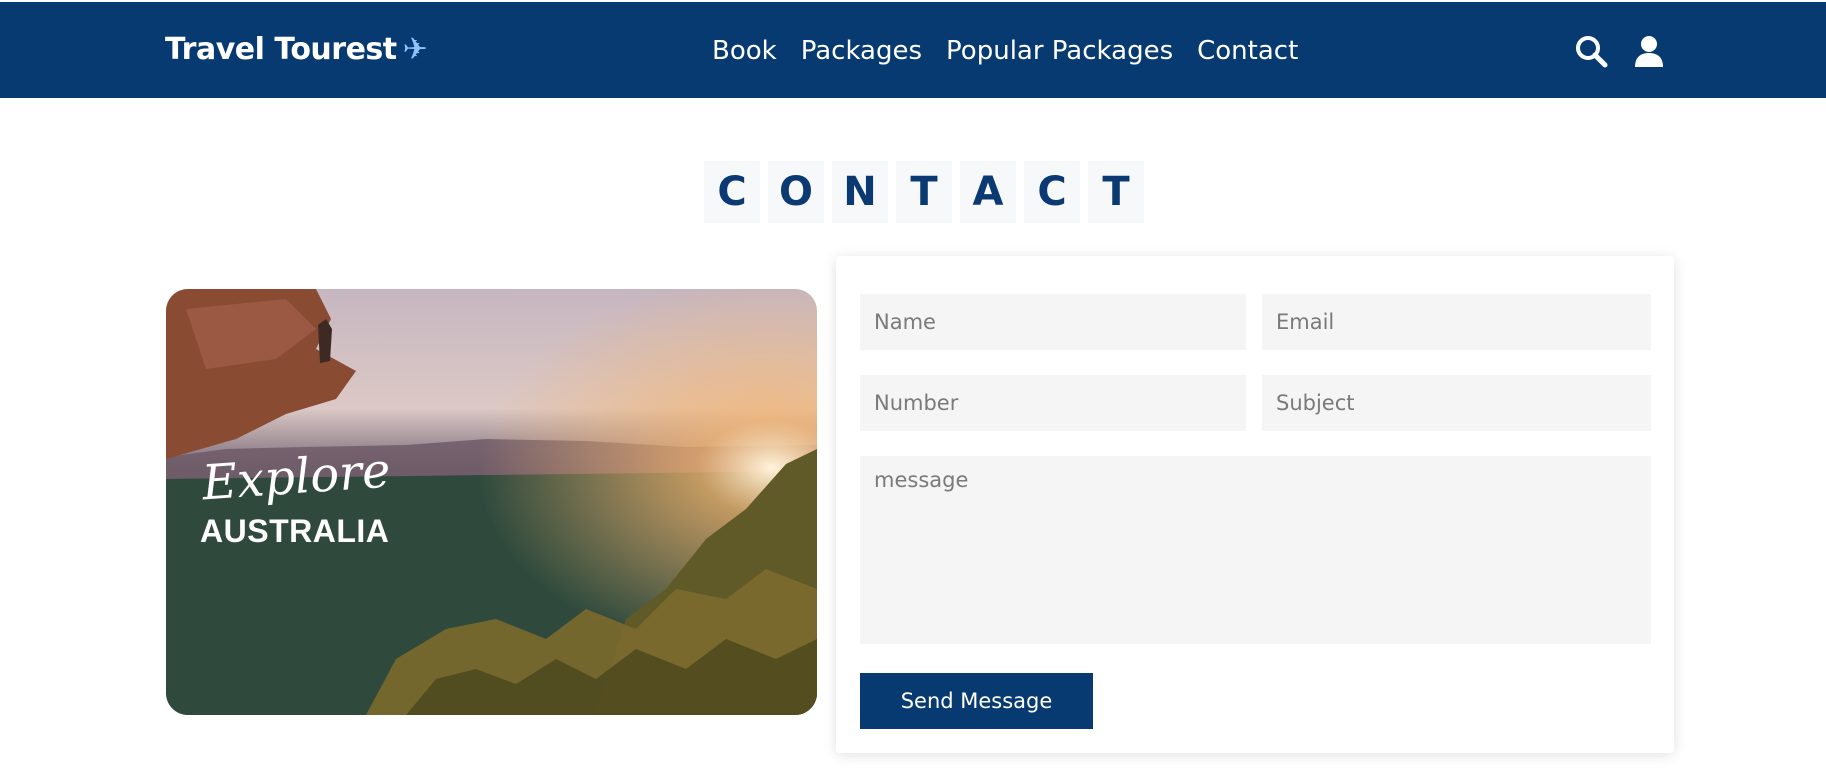 Image resolution: width=1826 pixels, height=783 pixels. What do you see at coordinates (281, 49) in the screenshot?
I see `logo-text: Travel Tourest` at bounding box center [281, 49].